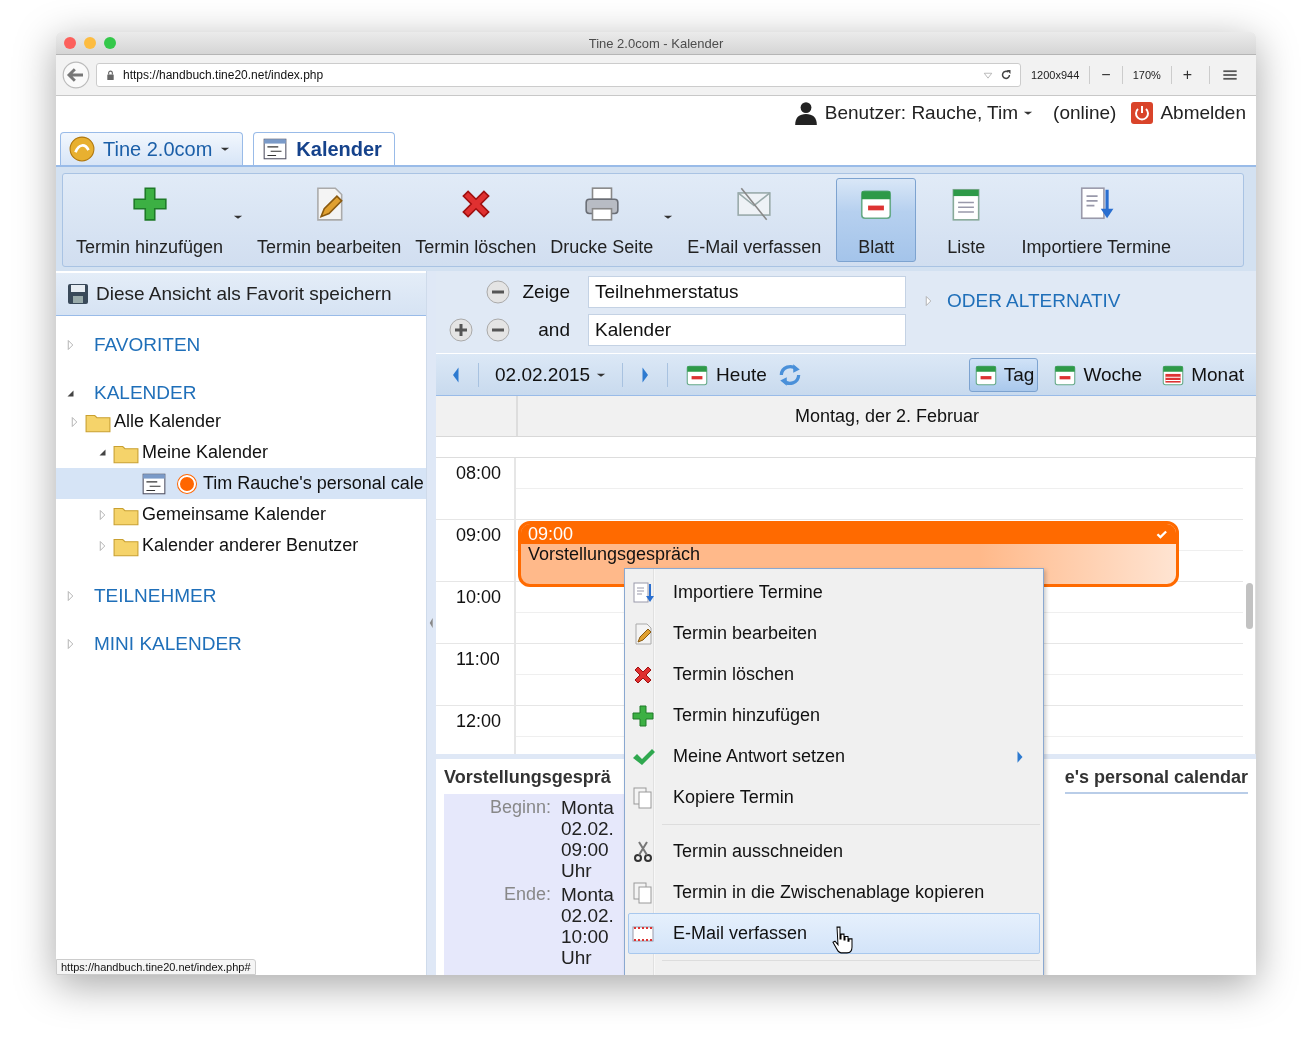  Describe the element at coordinates (476, 220) in the screenshot. I see `toolbar-button: Termin löschen` at that location.